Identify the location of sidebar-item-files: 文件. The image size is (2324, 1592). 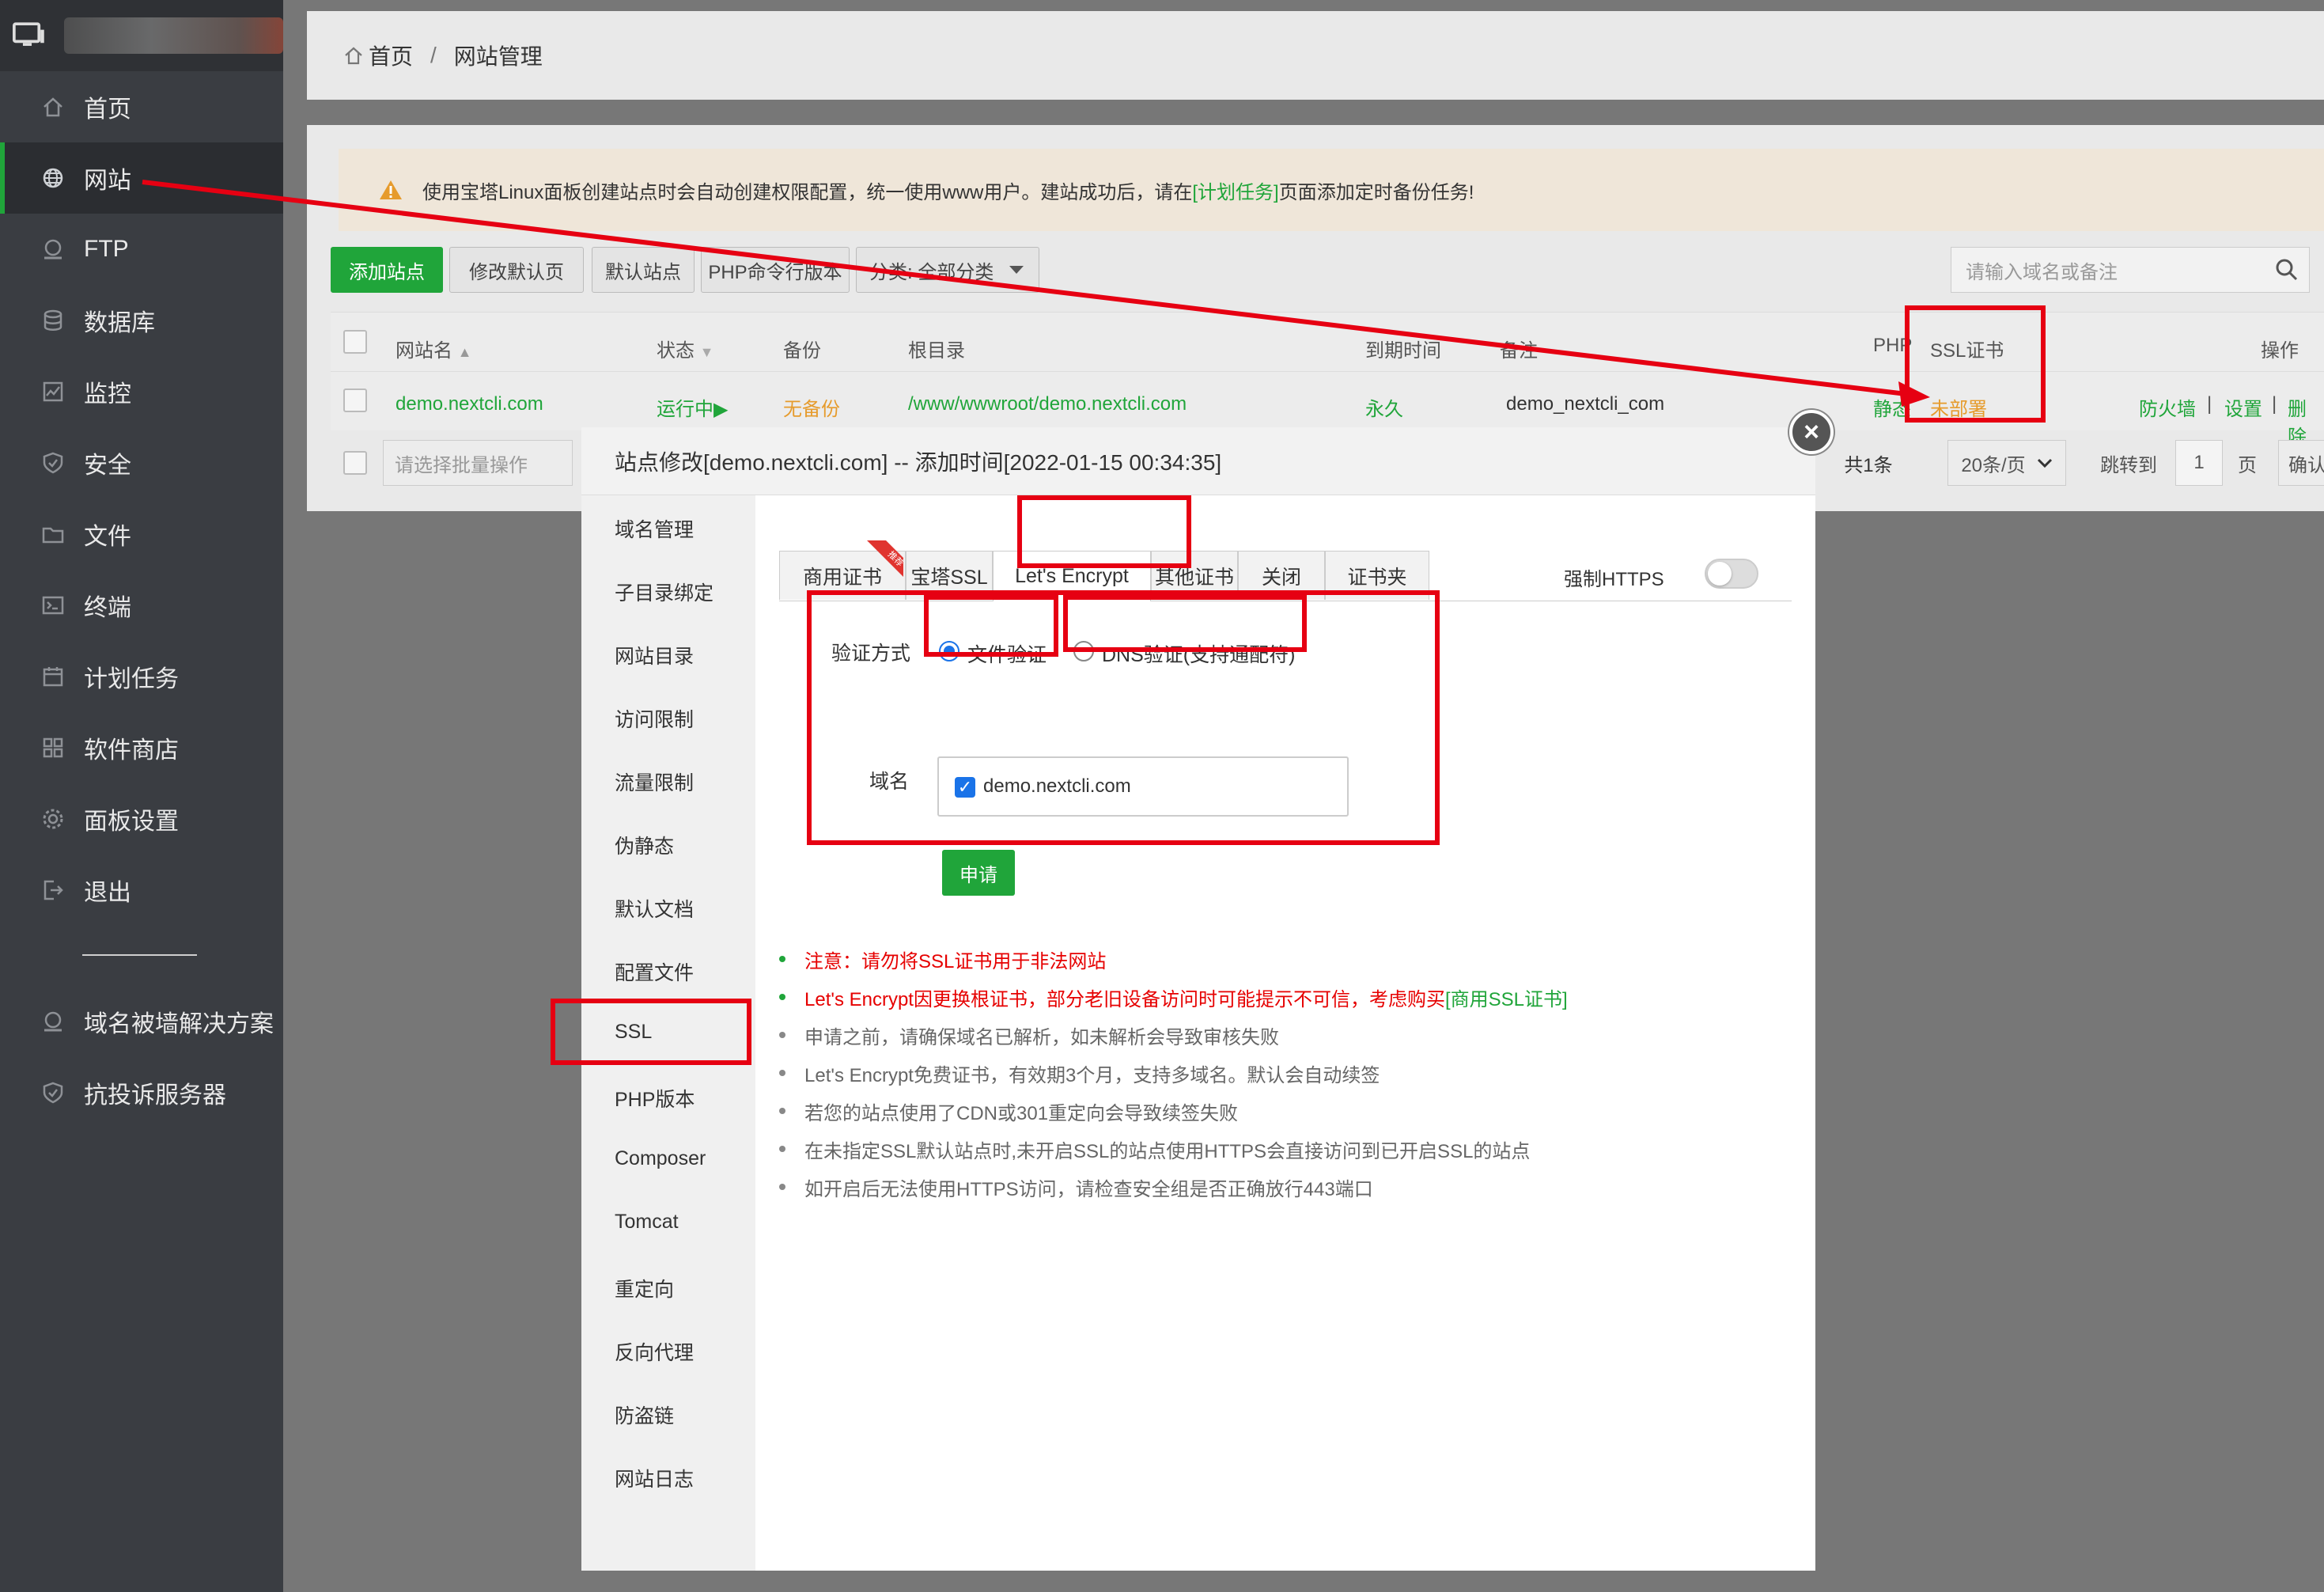
(141, 534).